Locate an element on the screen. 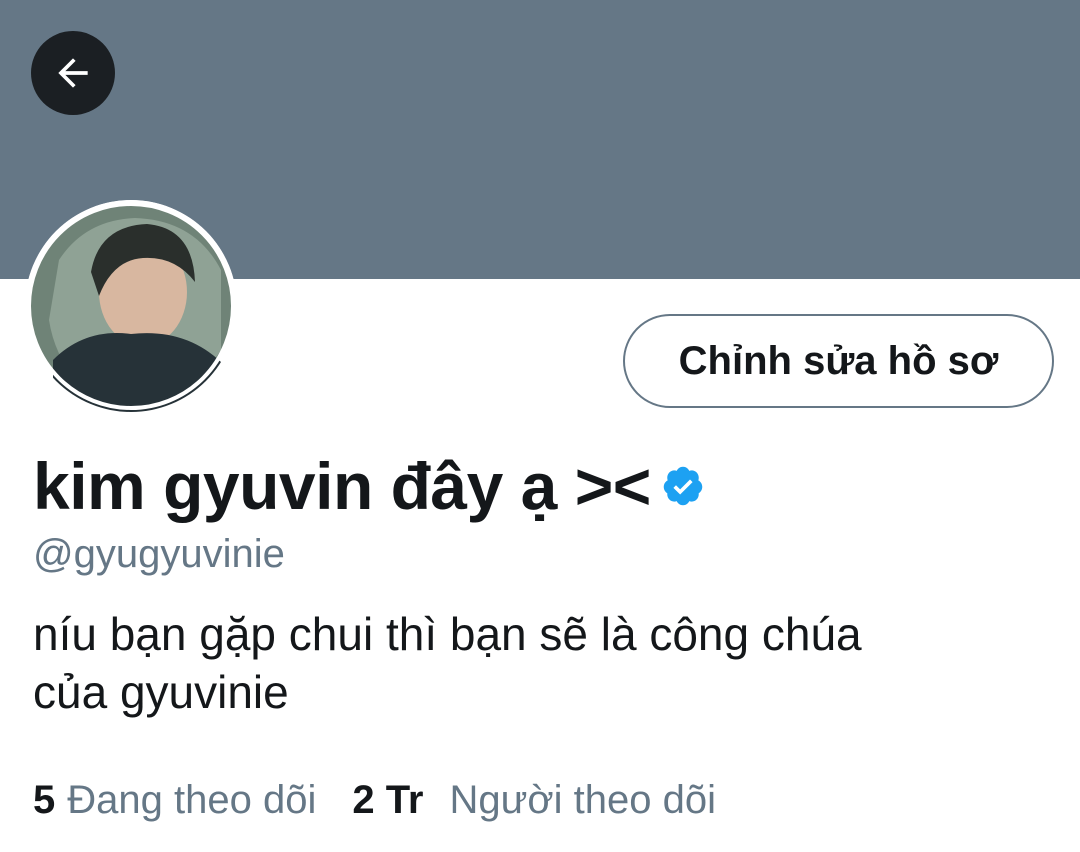  arrow-left-icon is located at coordinates (73, 73).